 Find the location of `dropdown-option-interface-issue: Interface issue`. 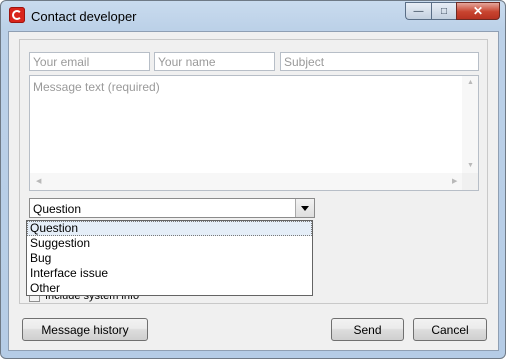

dropdown-option-interface-issue: Interface issue is located at coordinates (169, 273).